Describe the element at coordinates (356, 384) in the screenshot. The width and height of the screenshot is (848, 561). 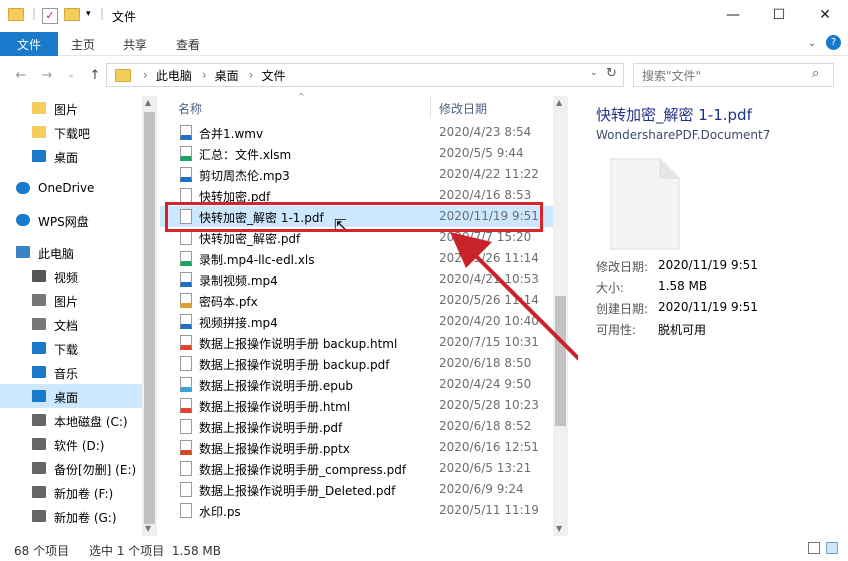
I see `file-row: 数据上报操作说明手册.epub 2020/4/24 9:50` at that location.